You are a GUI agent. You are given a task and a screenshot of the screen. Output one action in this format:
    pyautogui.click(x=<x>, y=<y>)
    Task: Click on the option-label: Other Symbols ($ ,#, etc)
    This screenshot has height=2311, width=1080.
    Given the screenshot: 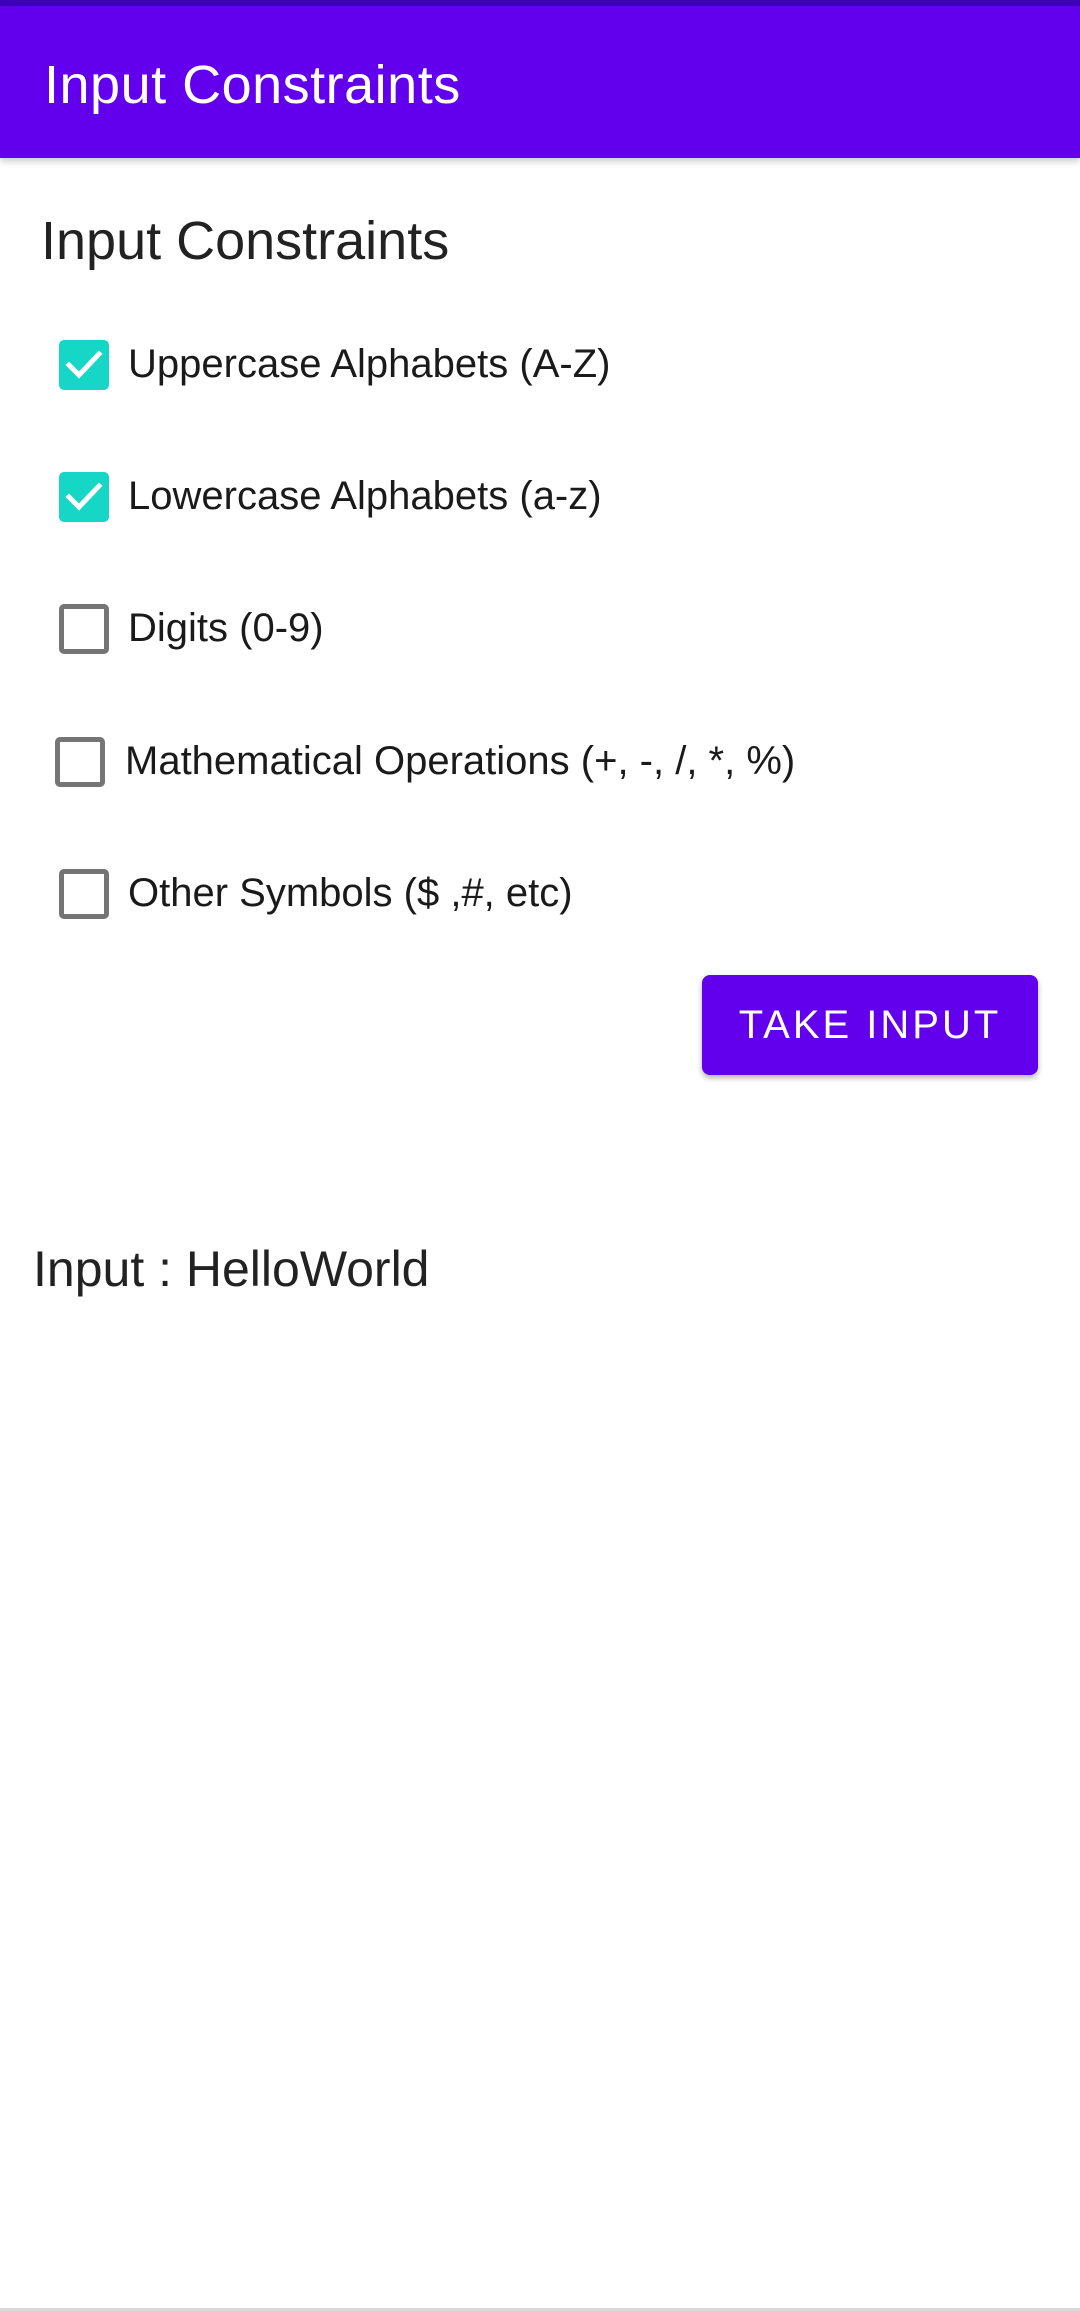 What is the action you would take?
    pyautogui.click(x=350, y=893)
    